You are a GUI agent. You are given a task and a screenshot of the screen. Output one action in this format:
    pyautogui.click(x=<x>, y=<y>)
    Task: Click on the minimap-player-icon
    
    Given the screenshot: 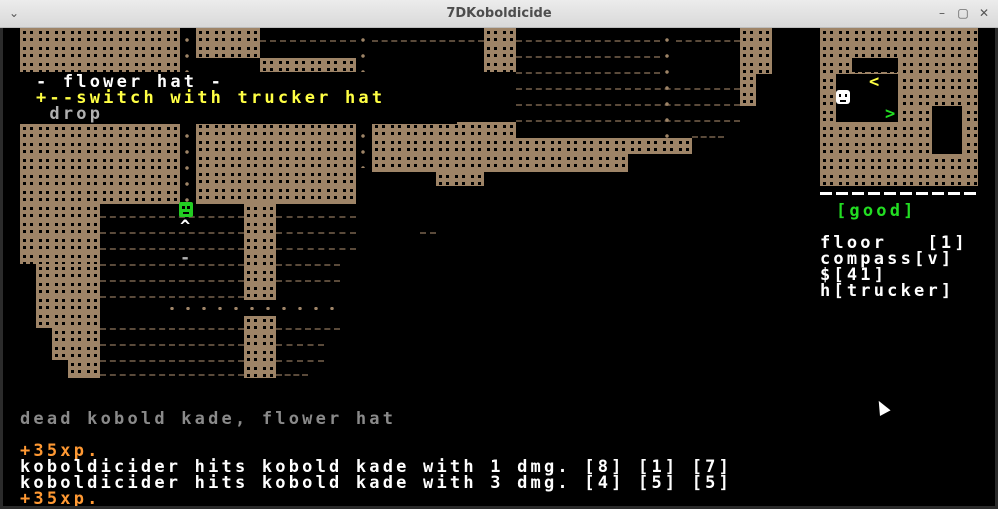 What is the action you would take?
    pyautogui.click(x=843, y=97)
    